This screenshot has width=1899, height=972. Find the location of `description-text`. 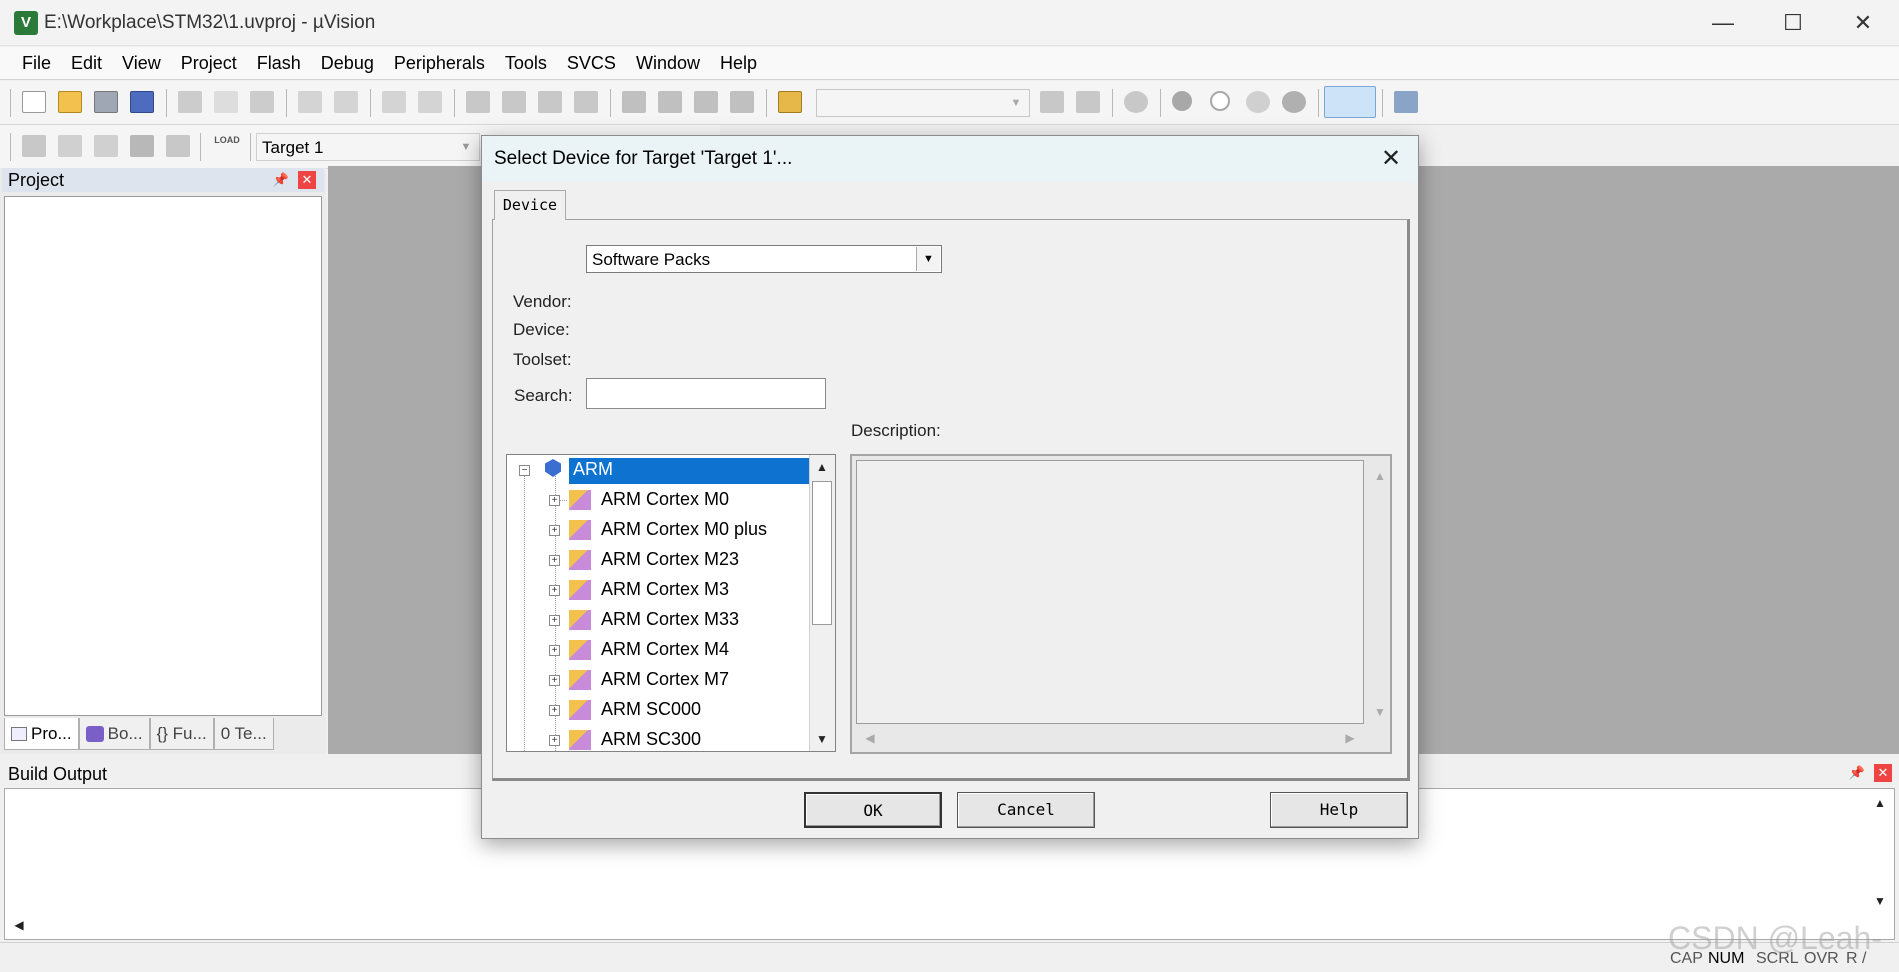

description-text is located at coordinates (1110, 592).